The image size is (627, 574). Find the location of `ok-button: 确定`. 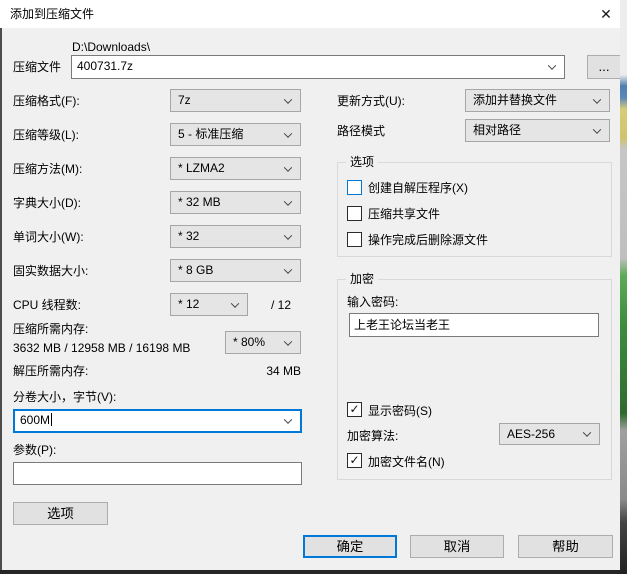

ok-button: 确定 is located at coordinates (350, 546).